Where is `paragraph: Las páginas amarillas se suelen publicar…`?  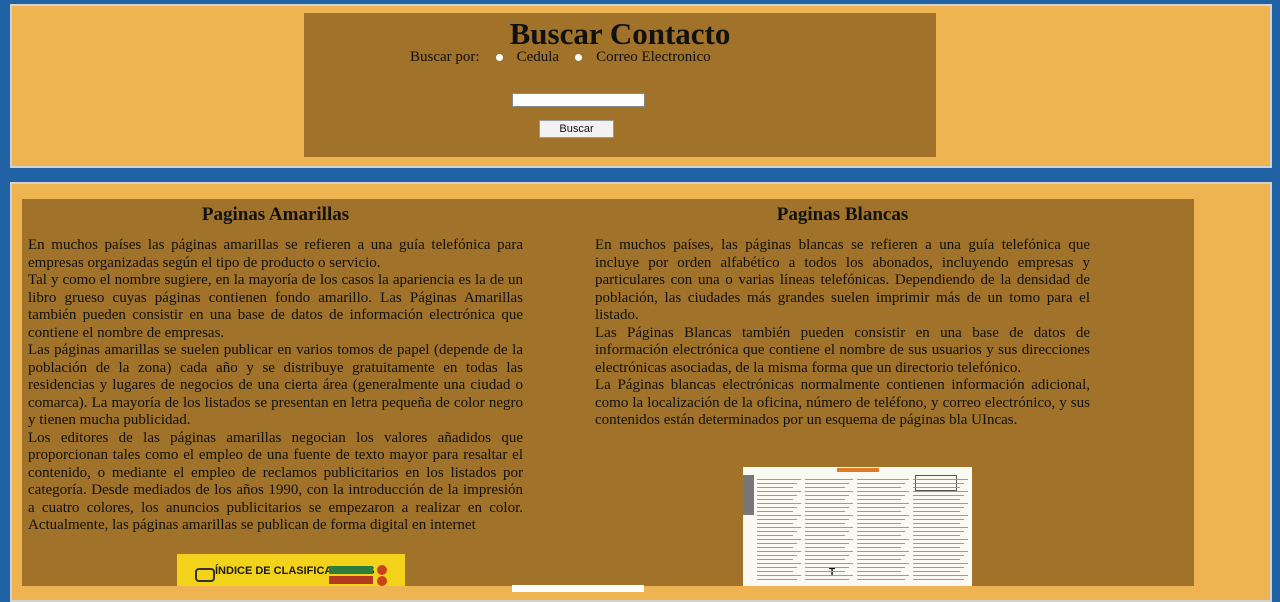 paragraph: Las páginas amarillas se suelen publicar… is located at coordinates (275, 385).